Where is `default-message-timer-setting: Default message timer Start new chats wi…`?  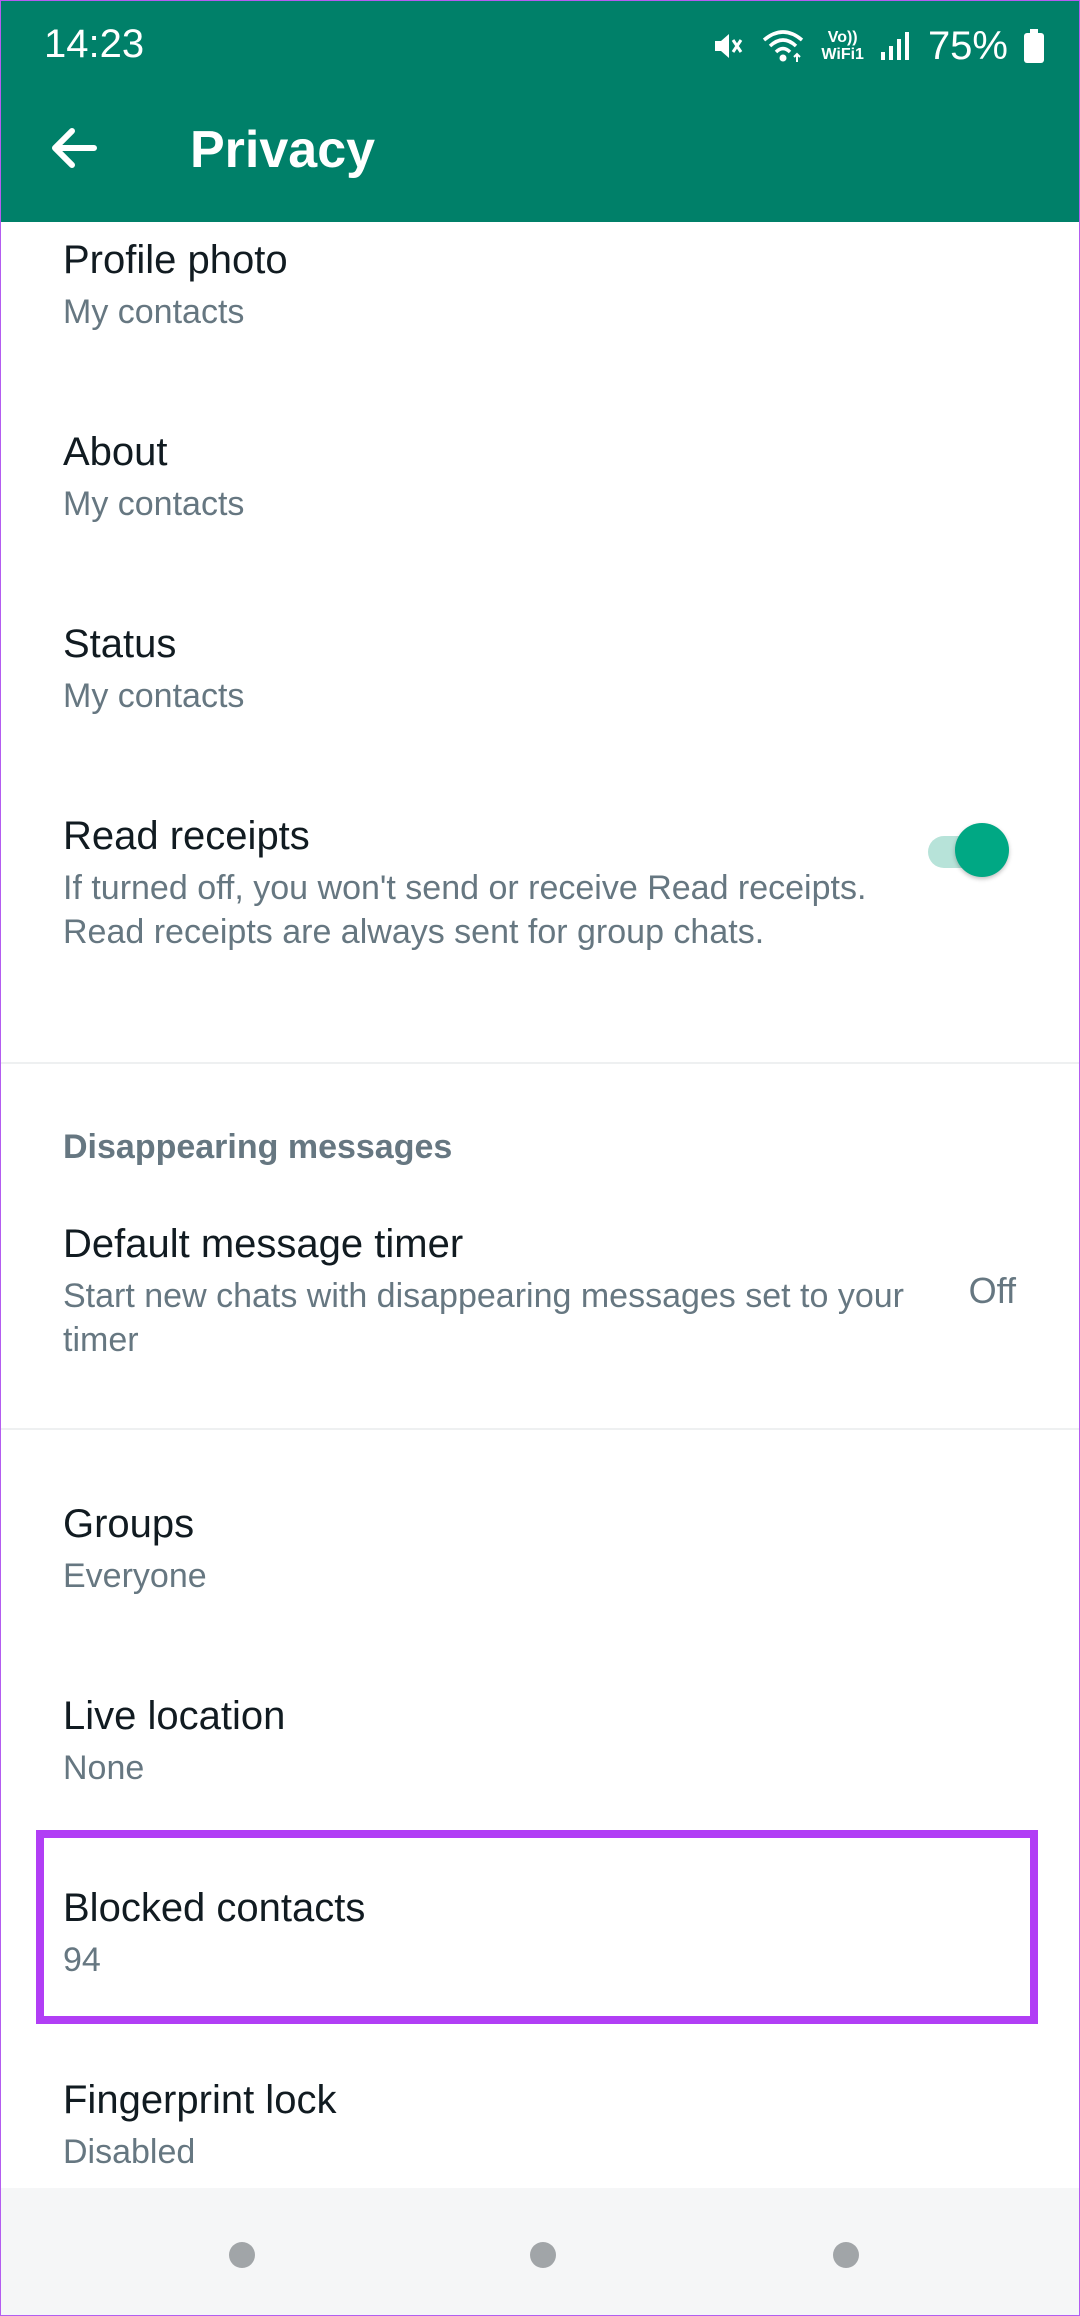
default-message-timer-setting: Default message timer Start new chats wi… is located at coordinates (491, 1291).